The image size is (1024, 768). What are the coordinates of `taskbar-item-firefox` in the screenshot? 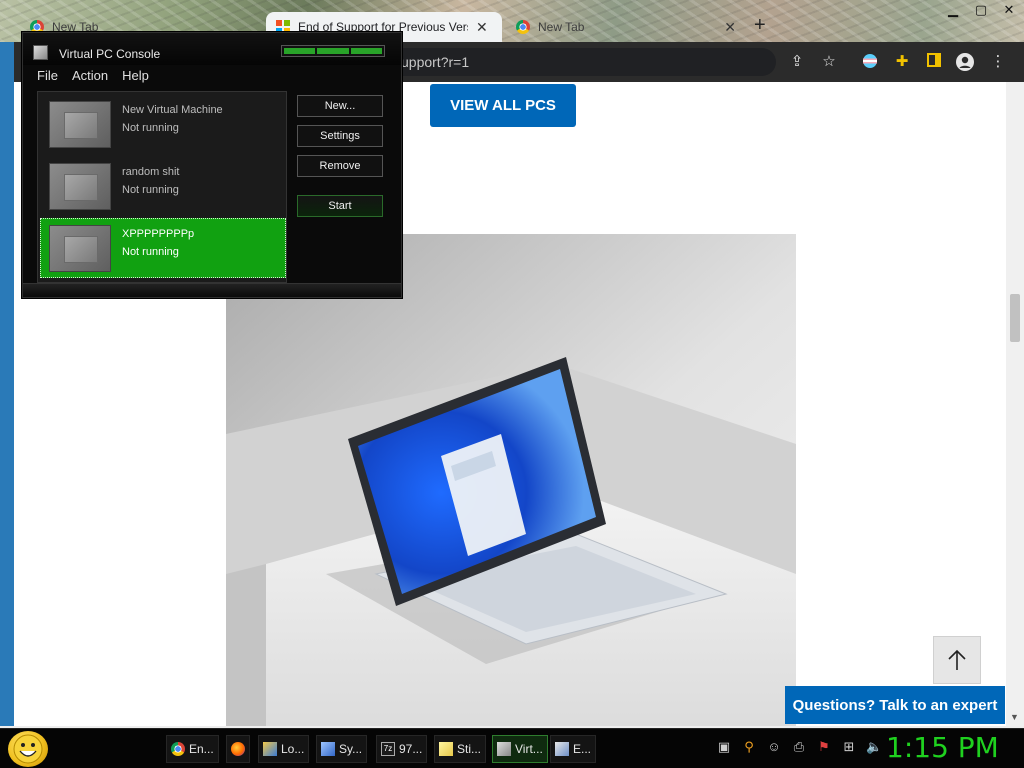 It's located at (238, 749).